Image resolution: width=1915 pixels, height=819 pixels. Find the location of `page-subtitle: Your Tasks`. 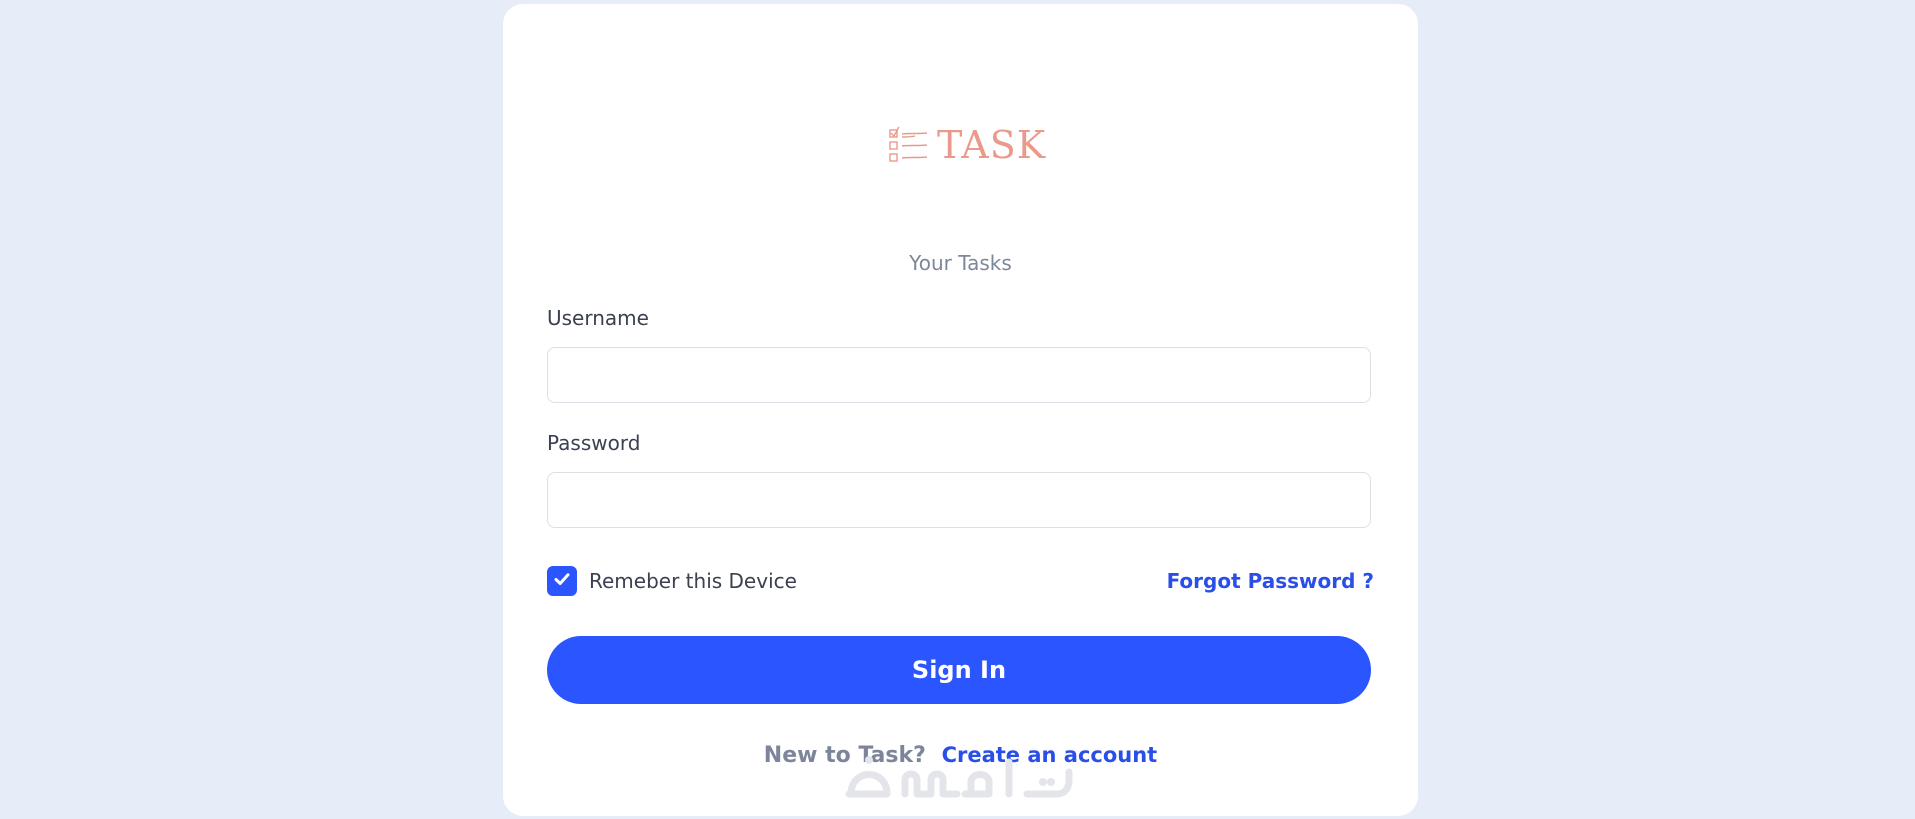

page-subtitle: Your Tasks is located at coordinates (960, 263).